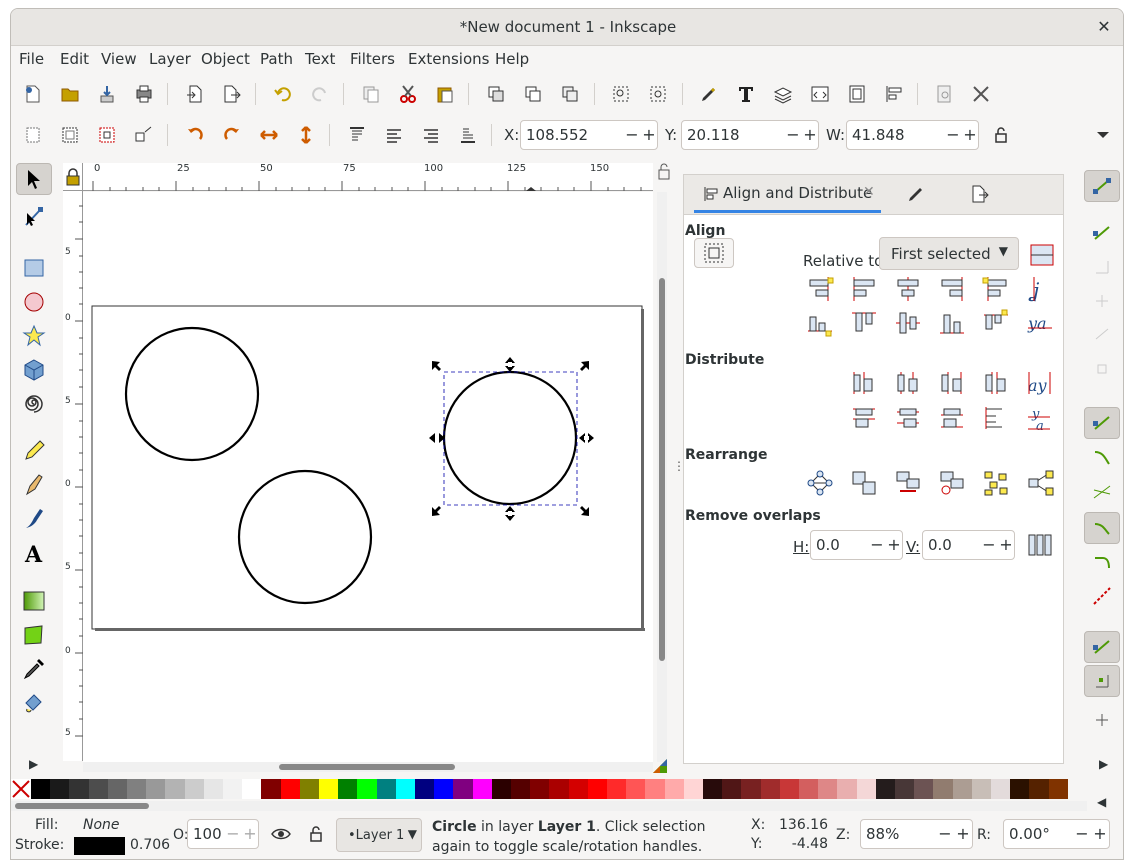 The image size is (1133, 863). Describe the element at coordinates (869, 192) in the screenshot. I see `close-tab-icon: ✕` at that location.